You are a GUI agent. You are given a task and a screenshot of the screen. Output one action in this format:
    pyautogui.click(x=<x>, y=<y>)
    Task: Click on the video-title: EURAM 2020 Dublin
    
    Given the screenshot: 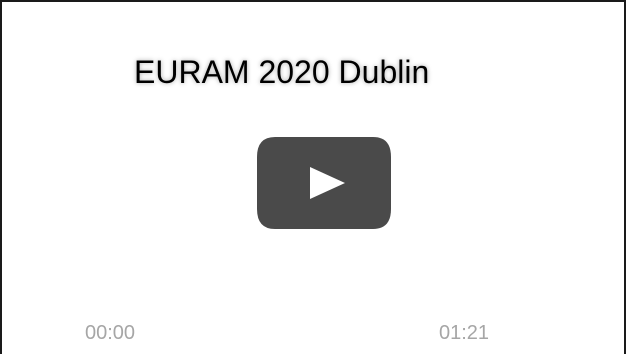 What is the action you would take?
    pyautogui.click(x=282, y=72)
    